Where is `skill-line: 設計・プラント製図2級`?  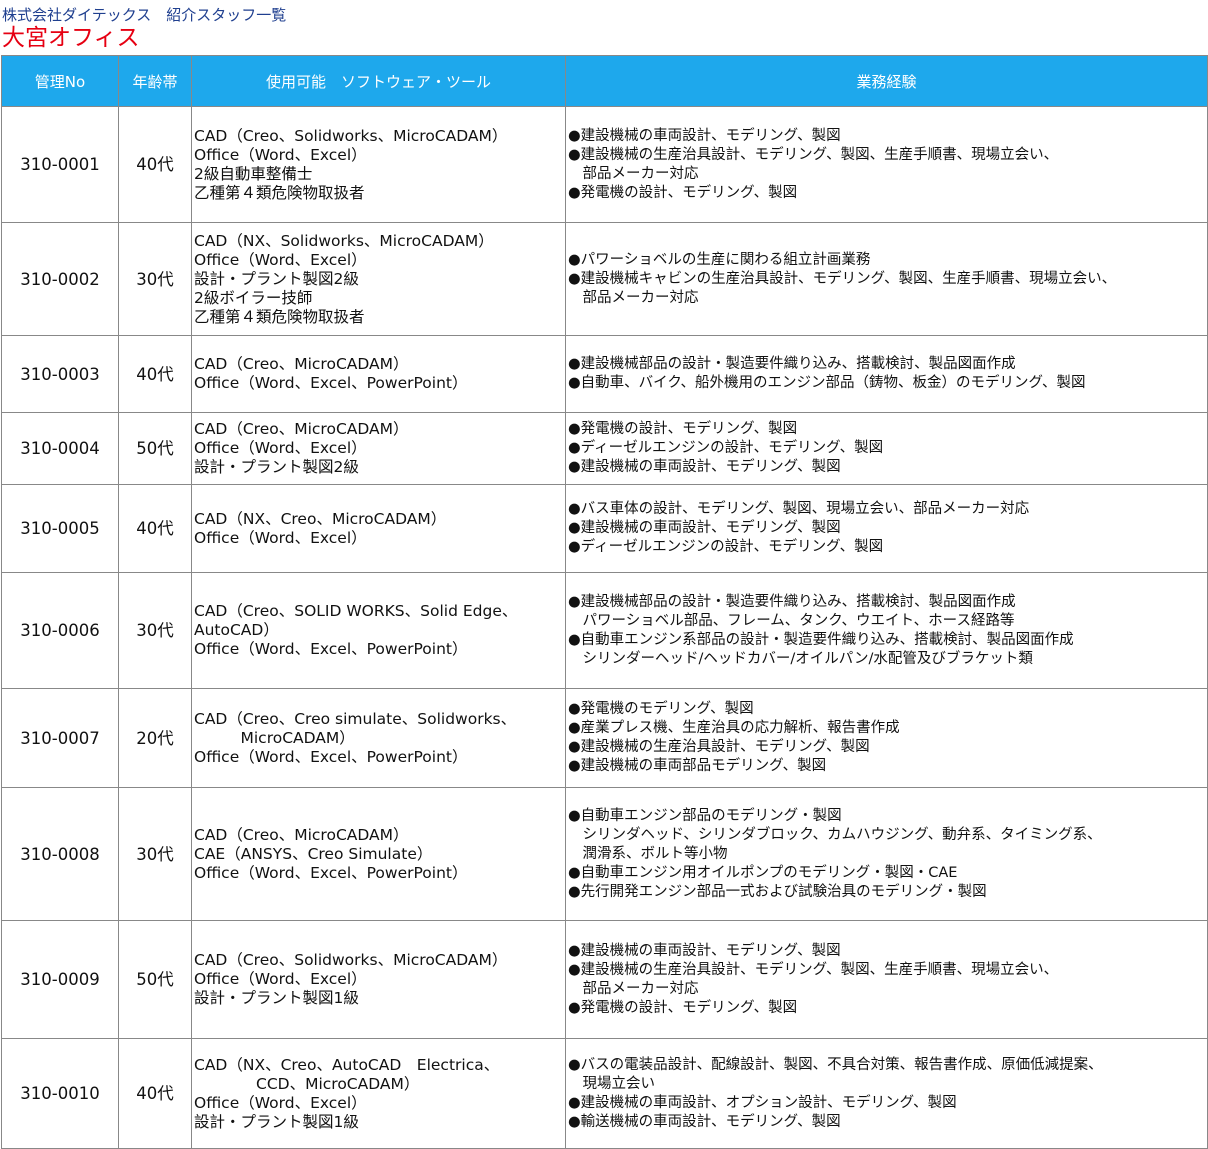 skill-line: 設計・プラント製図2級 is located at coordinates (276, 278).